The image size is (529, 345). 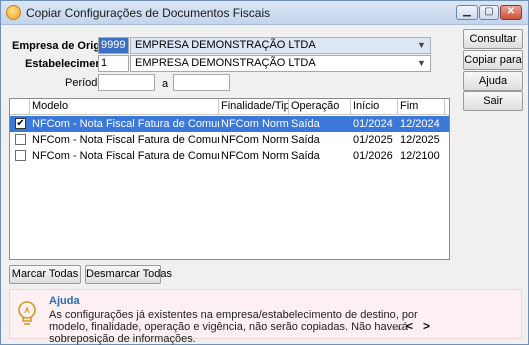 What do you see at coordinates (374, 107) in the screenshot?
I see `column-header-inicio: Início` at bounding box center [374, 107].